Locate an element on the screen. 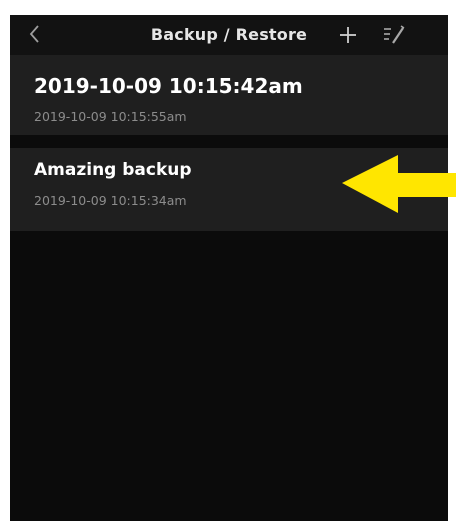  arrow-left-icon is located at coordinates (399, 184).